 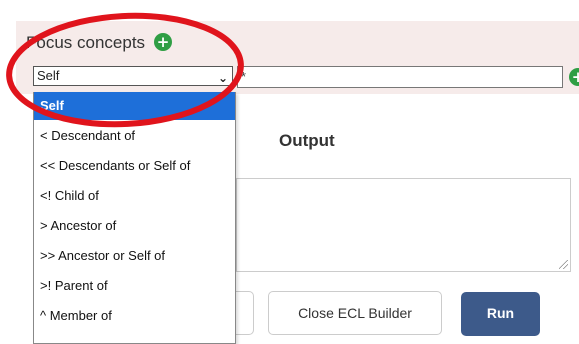 What do you see at coordinates (134, 136) in the screenshot?
I see `option-descendant-of: < Descendant of` at bounding box center [134, 136].